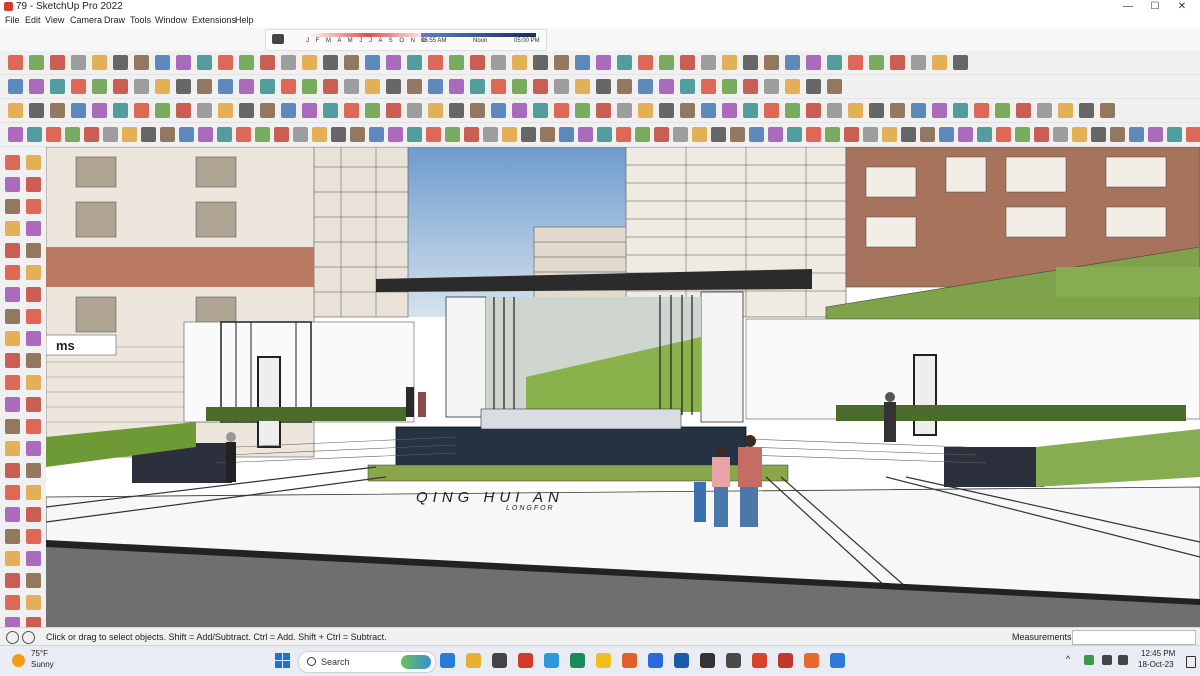 This screenshot has height=676, width=1200. I want to click on volume-icon, so click(1123, 660).